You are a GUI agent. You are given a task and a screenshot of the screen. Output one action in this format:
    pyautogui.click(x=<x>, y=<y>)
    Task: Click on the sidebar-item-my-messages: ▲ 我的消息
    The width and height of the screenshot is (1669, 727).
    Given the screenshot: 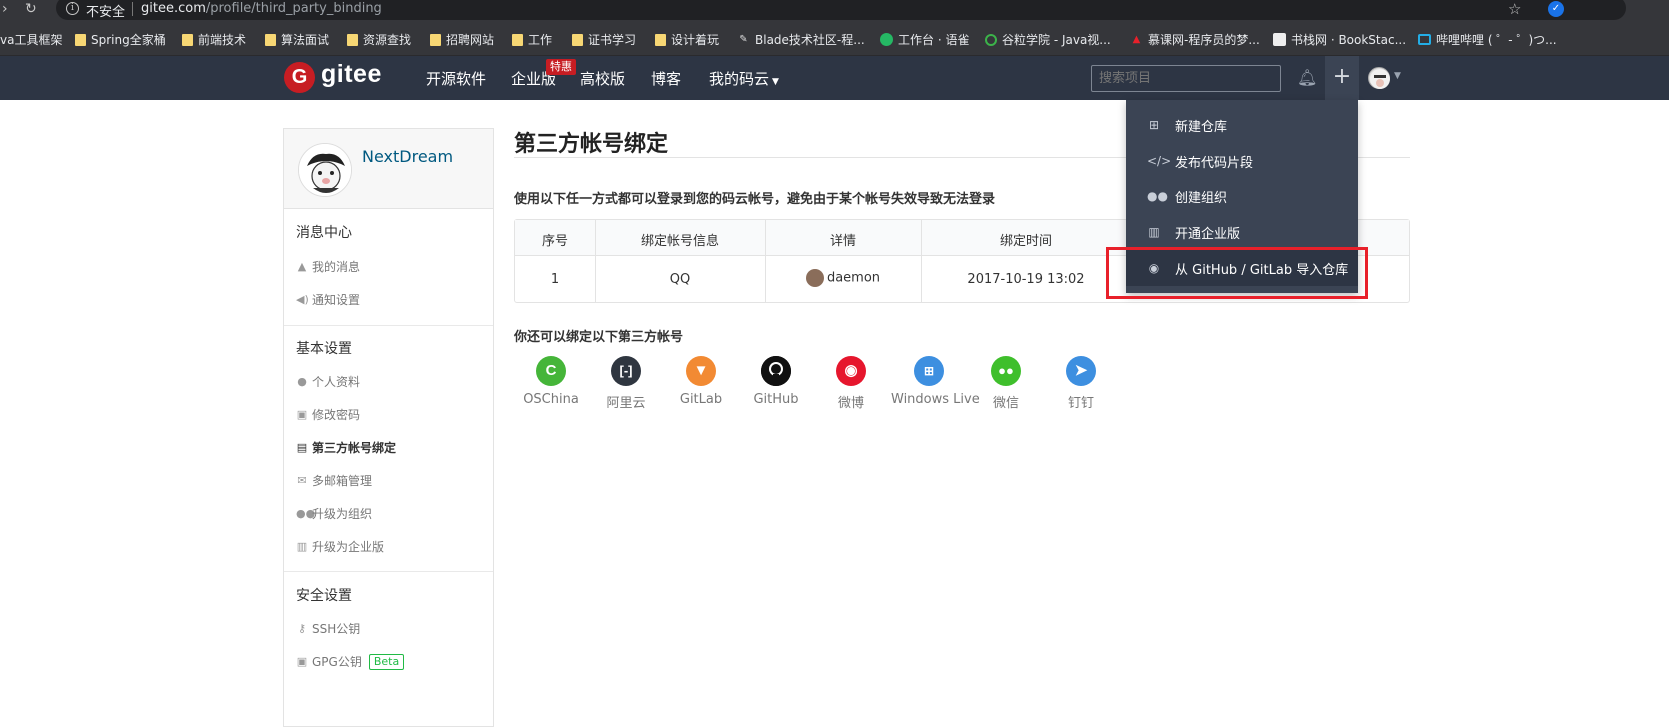 What is the action you would take?
    pyautogui.click(x=328, y=266)
    